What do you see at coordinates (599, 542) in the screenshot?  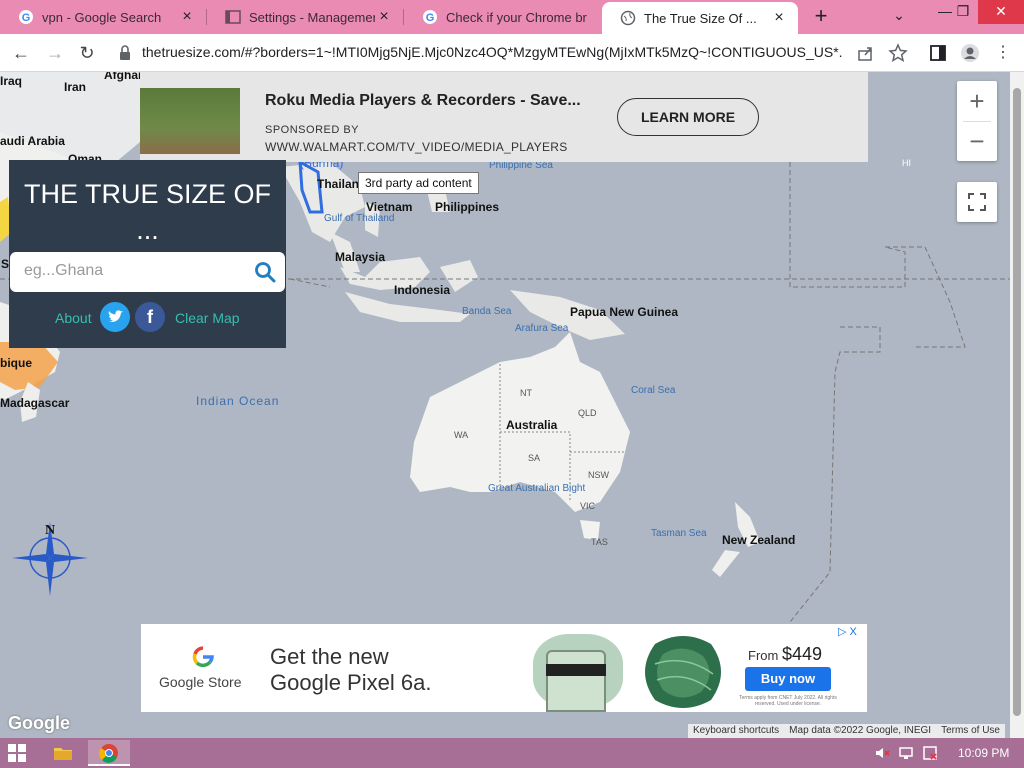 I see `map-label-tas: TAS` at bounding box center [599, 542].